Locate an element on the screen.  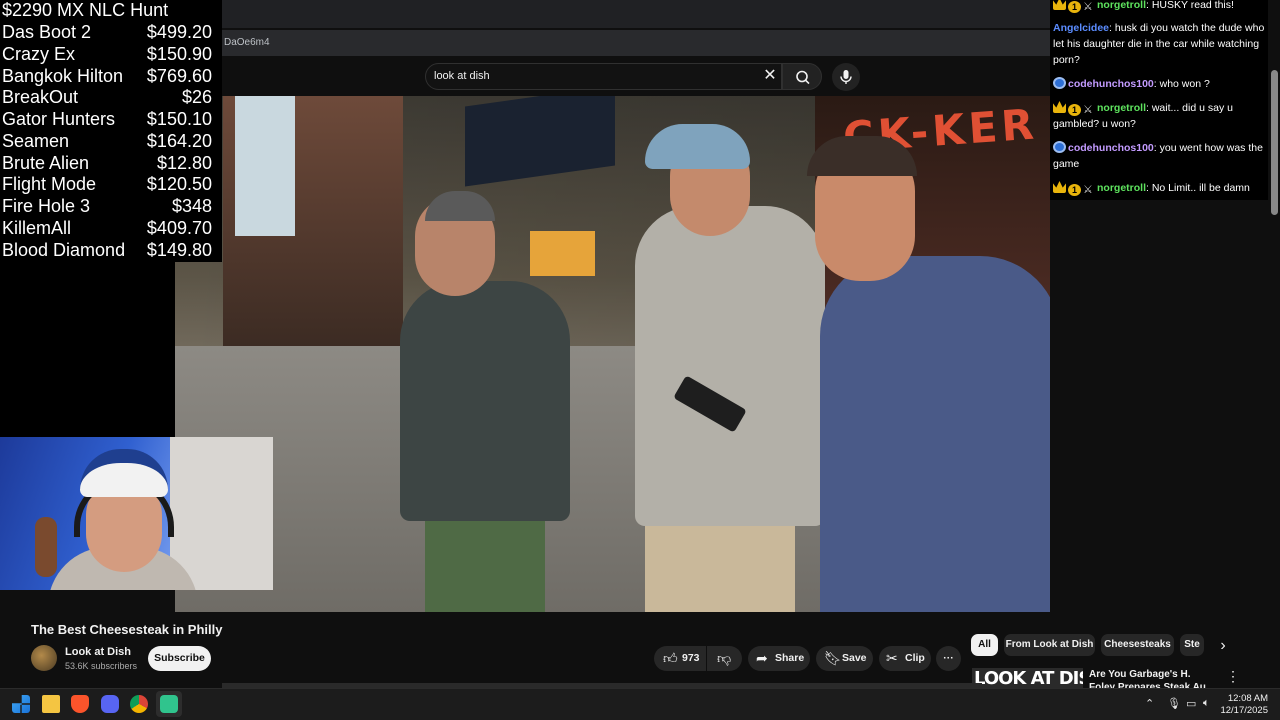
discord-icon is located at coordinates (110, 704).